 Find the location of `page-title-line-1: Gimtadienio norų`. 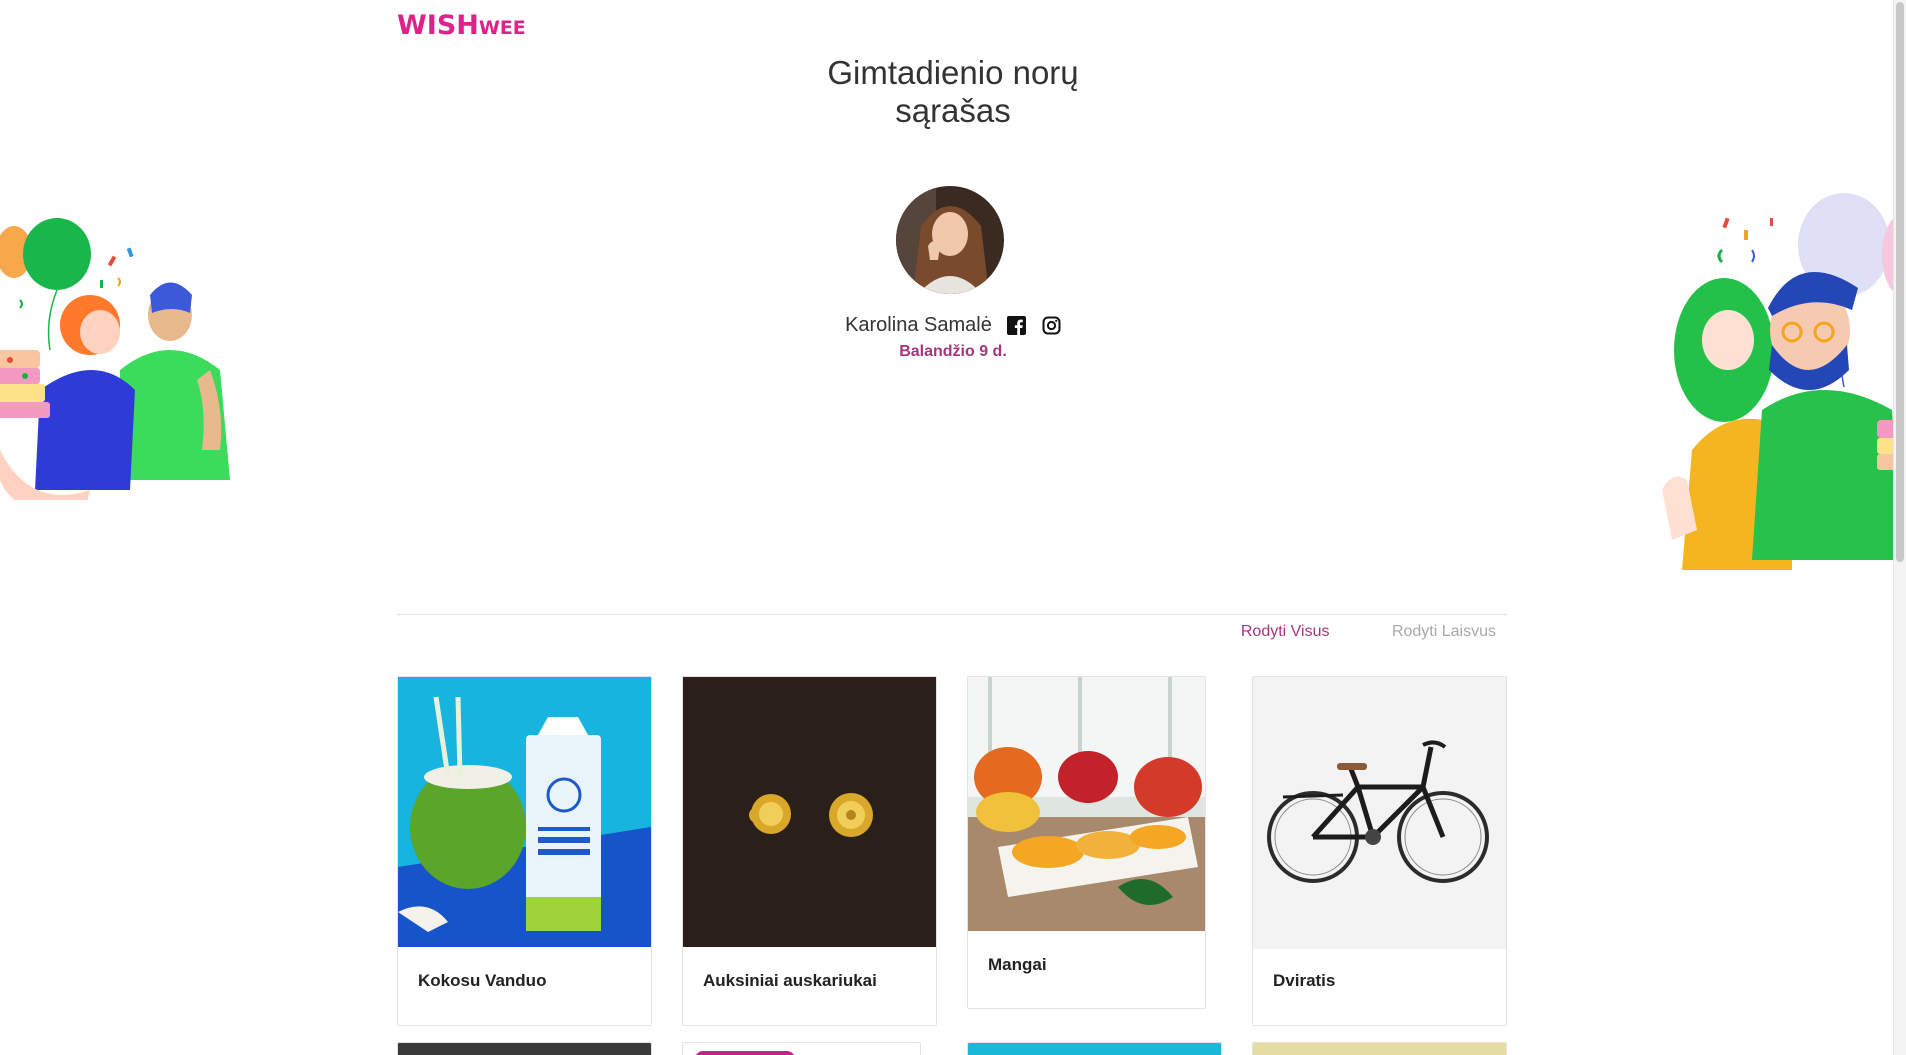

page-title-line-1: Gimtadienio norų is located at coordinates (953, 72).